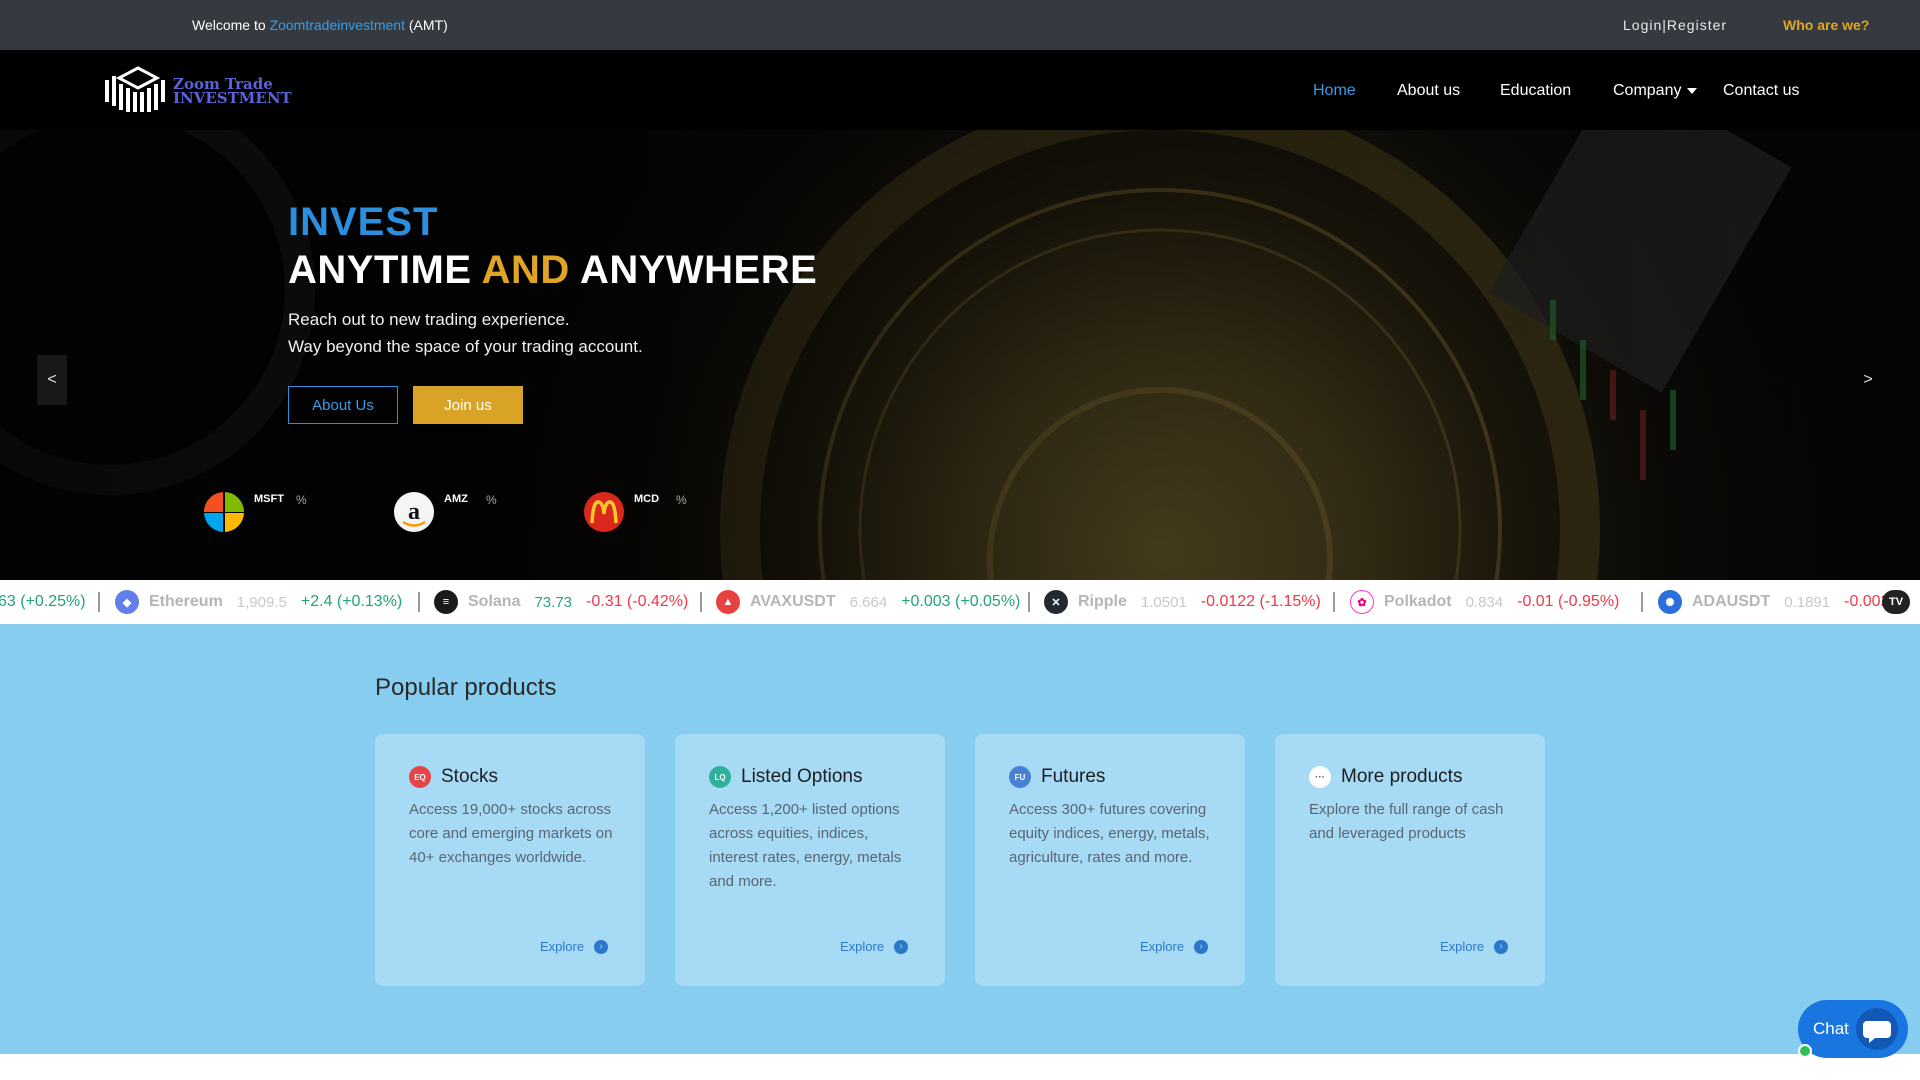 The height and width of the screenshot is (1080, 1920). I want to click on hero-headline-anywhere: ANYWHERE, so click(698, 270).